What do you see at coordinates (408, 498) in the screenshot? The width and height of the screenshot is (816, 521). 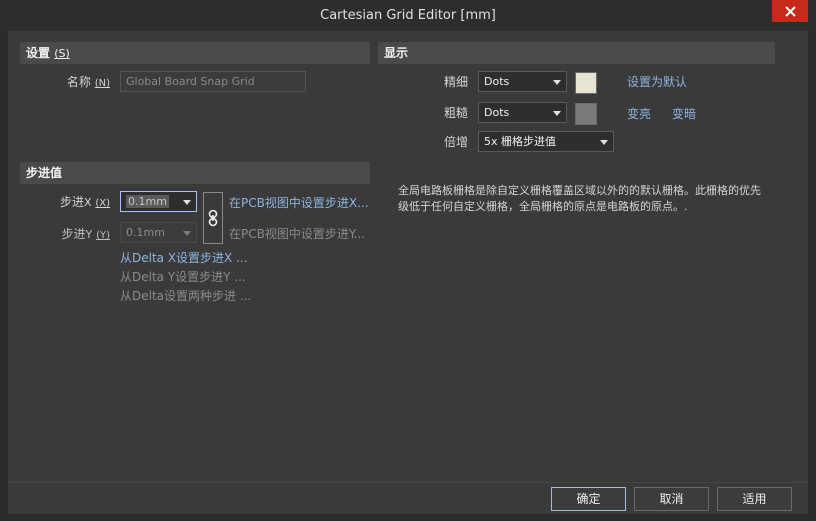 I see `dialog-footer: 确定 取消 适用` at bounding box center [408, 498].